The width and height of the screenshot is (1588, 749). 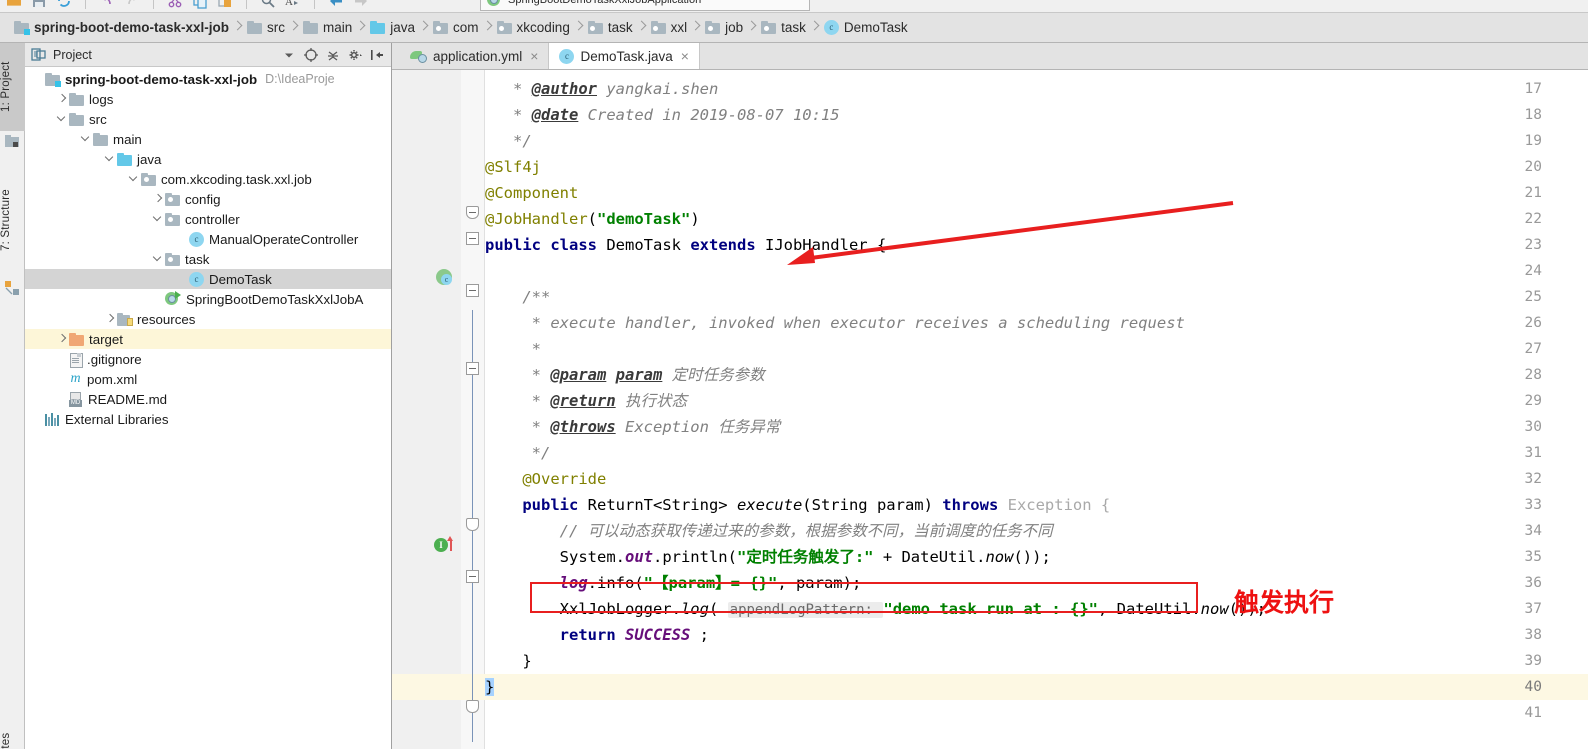 What do you see at coordinates (361, 4) in the screenshot?
I see `forward-icon` at bounding box center [361, 4].